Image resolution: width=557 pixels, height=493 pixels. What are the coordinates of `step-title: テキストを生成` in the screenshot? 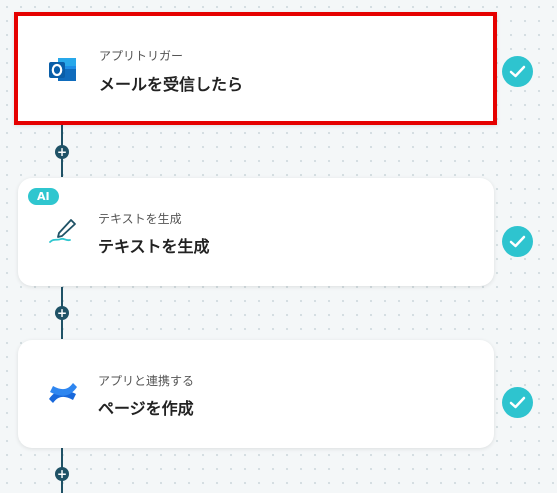 It's located at (154, 246).